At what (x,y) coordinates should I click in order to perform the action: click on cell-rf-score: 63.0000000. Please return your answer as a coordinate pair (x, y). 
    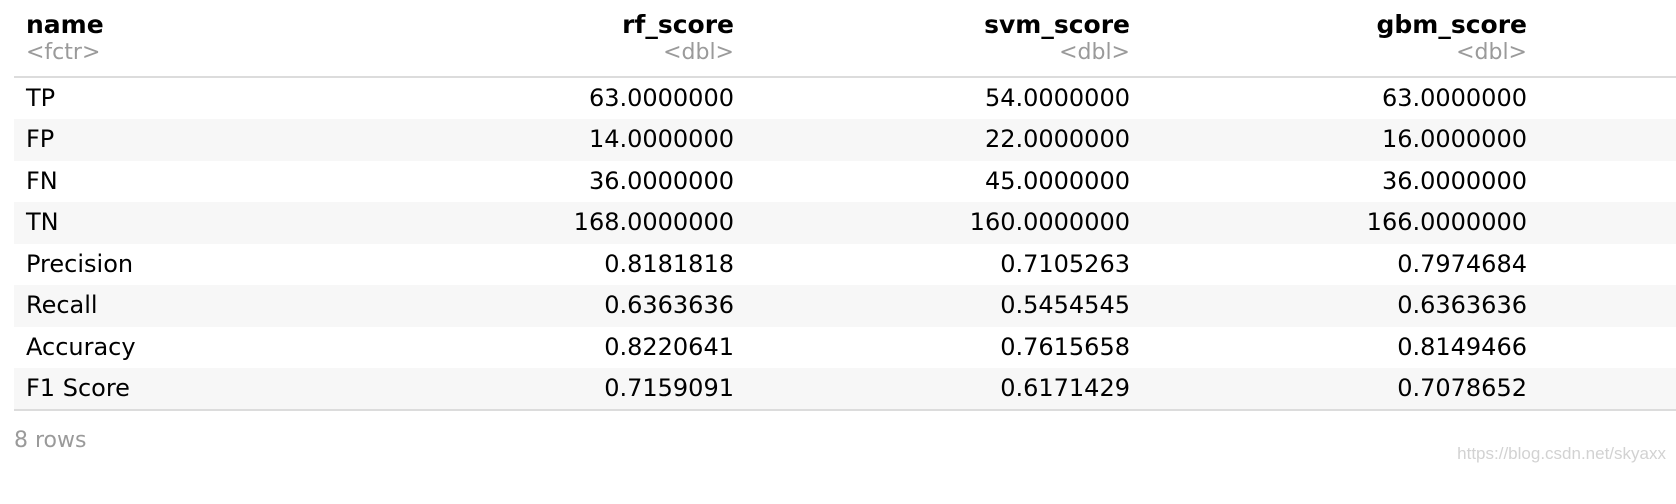
    Looking at the image, I should click on (661, 98).